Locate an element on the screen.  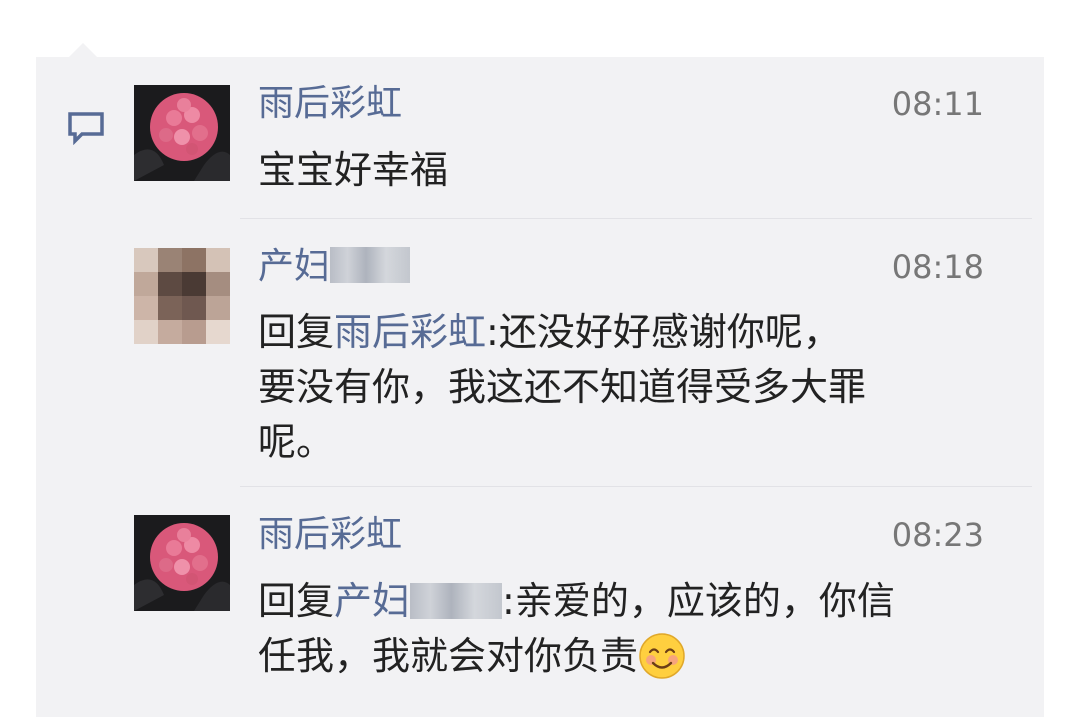
comment-line: 还没好好感谢你呢， is located at coordinates (669, 332).